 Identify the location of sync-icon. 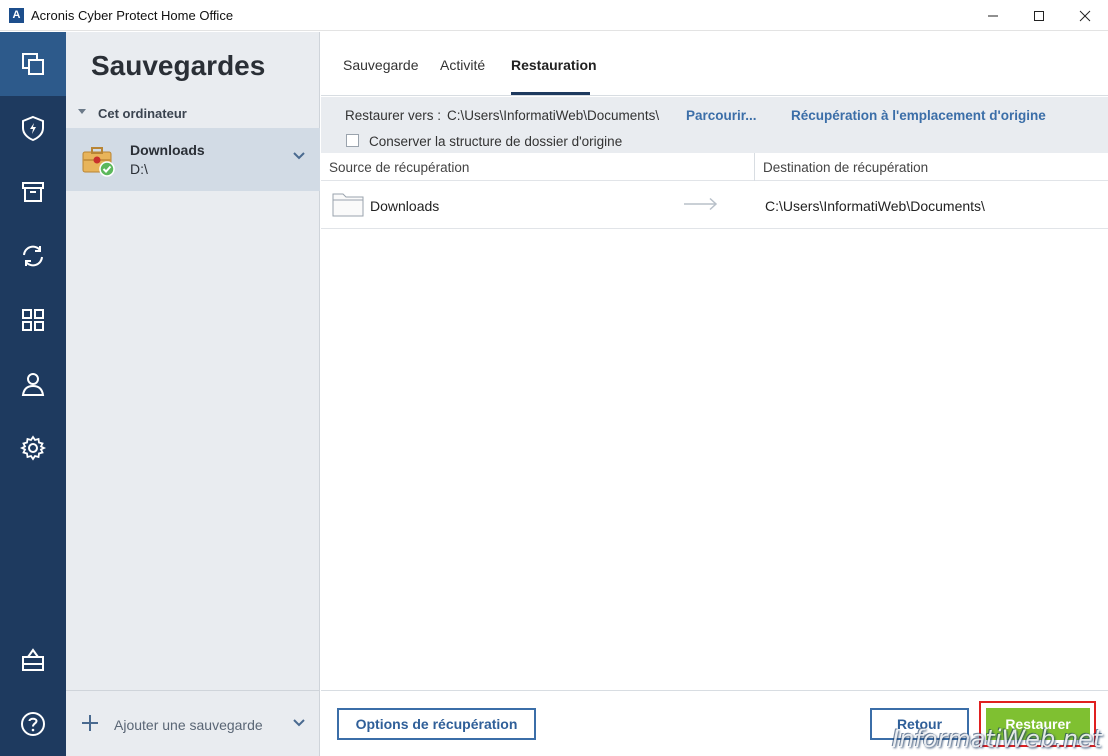
(33, 256).